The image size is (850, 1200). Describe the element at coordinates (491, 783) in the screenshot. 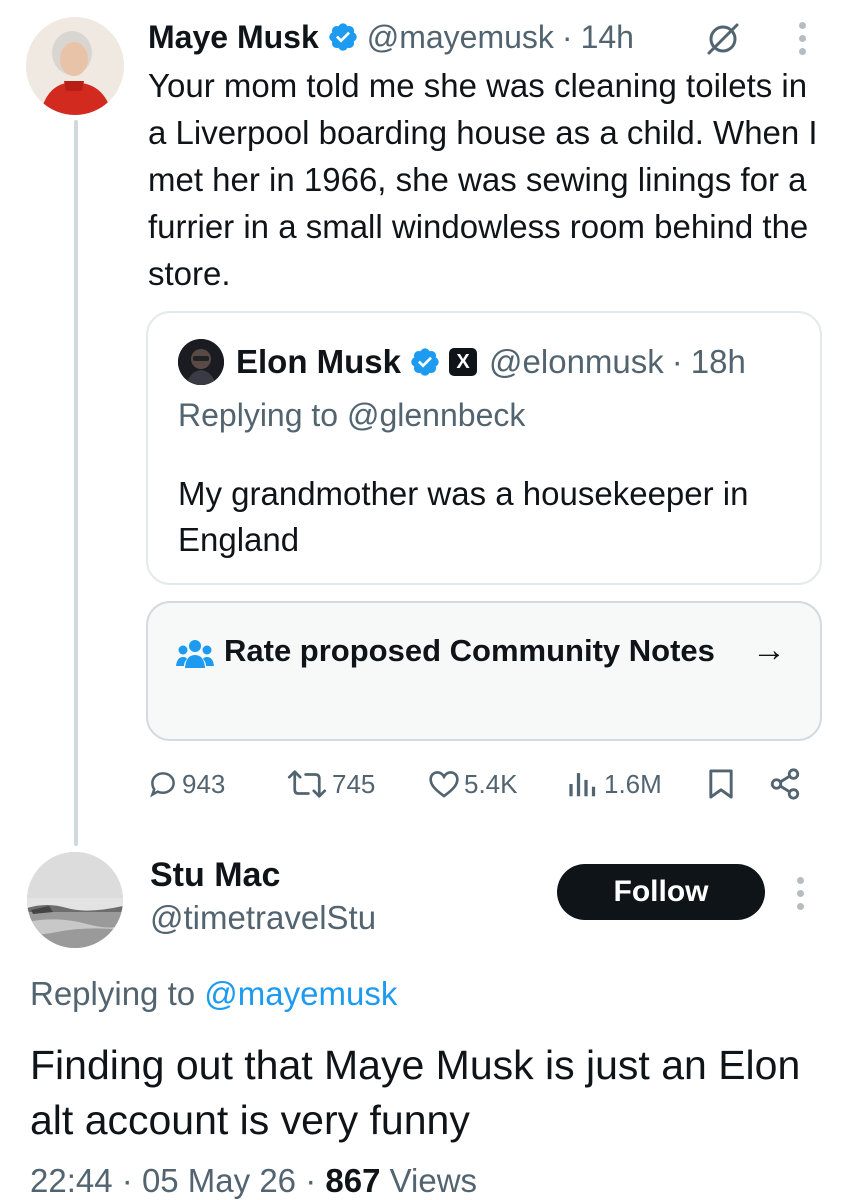

I see `like-count: 5.4K` at that location.